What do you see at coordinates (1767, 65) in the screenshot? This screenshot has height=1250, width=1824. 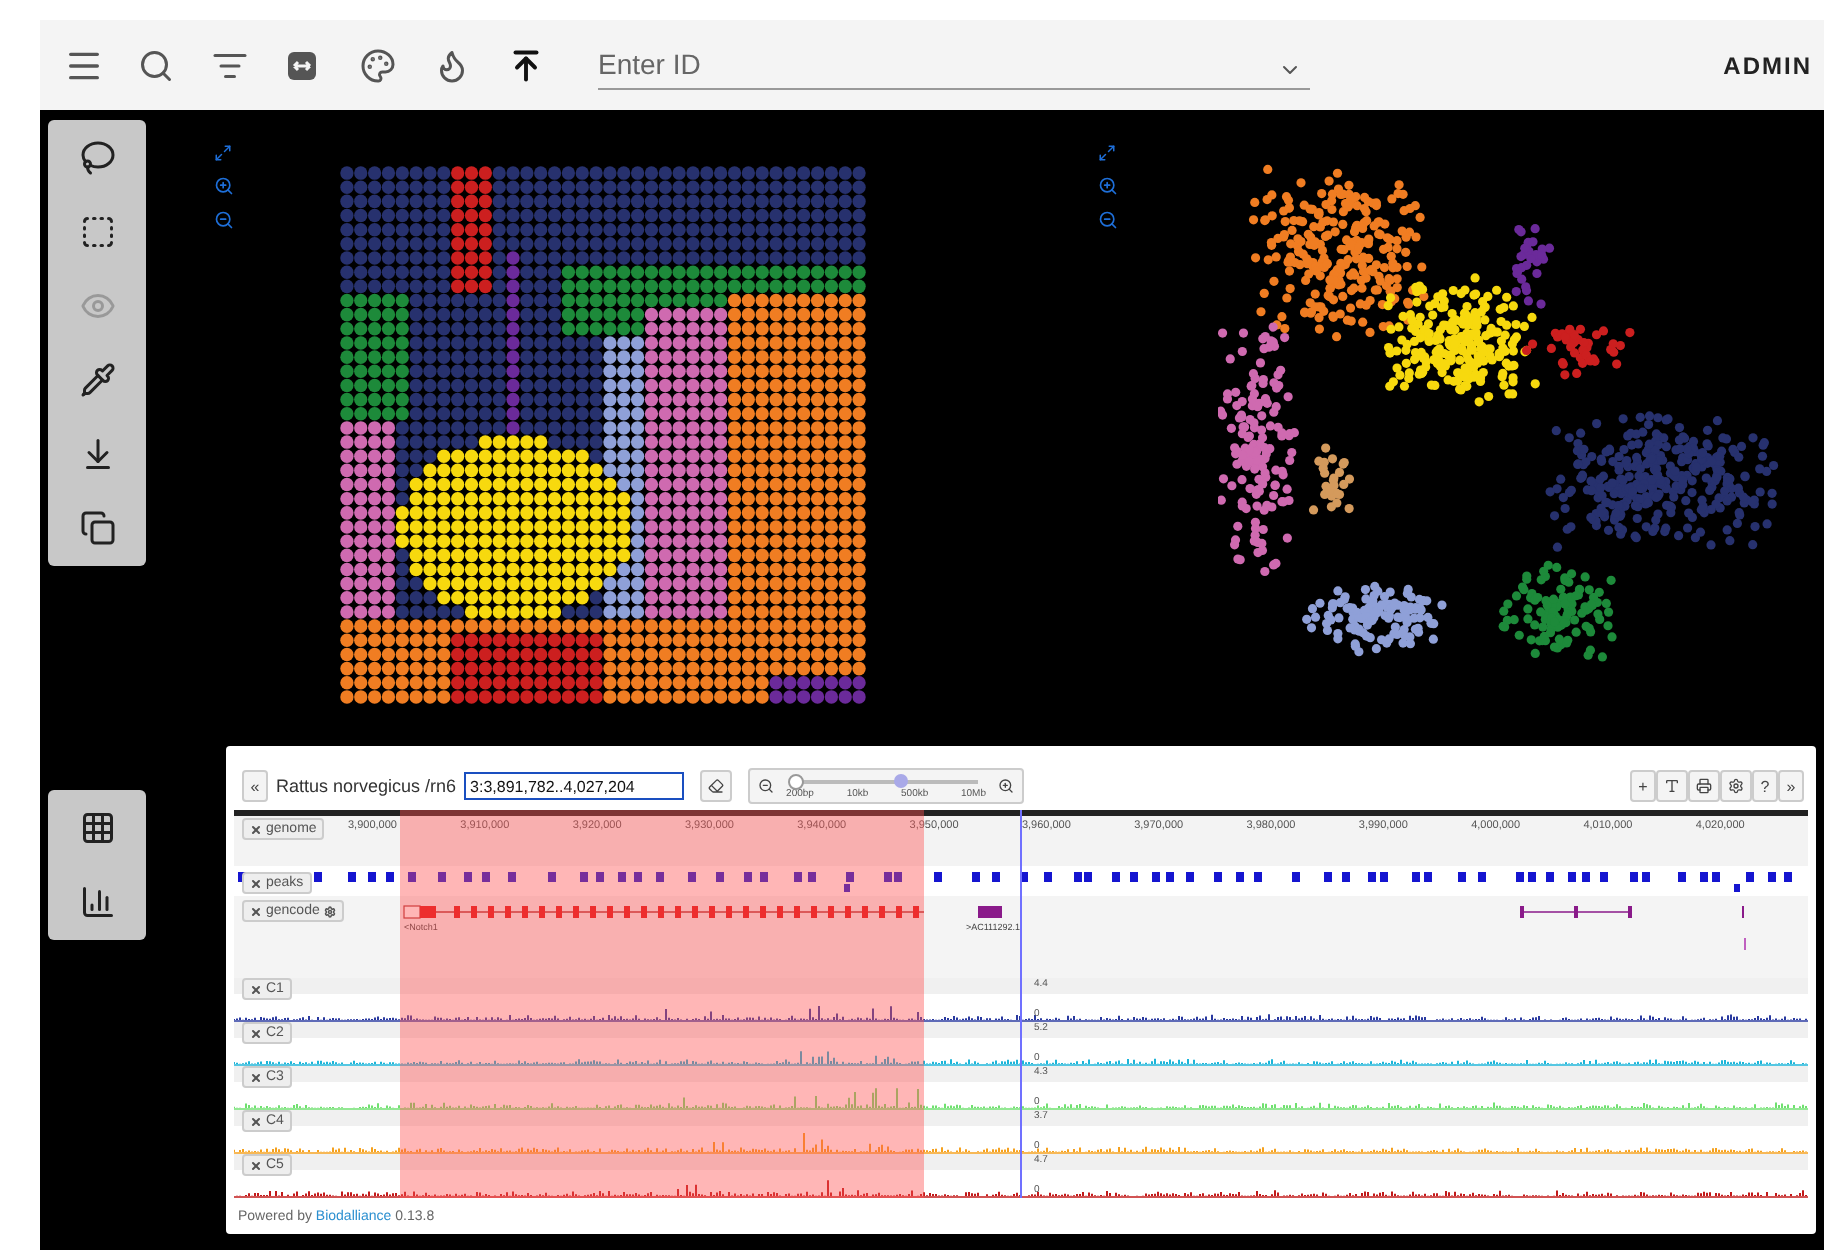 I see `user-name: ADMIN` at bounding box center [1767, 65].